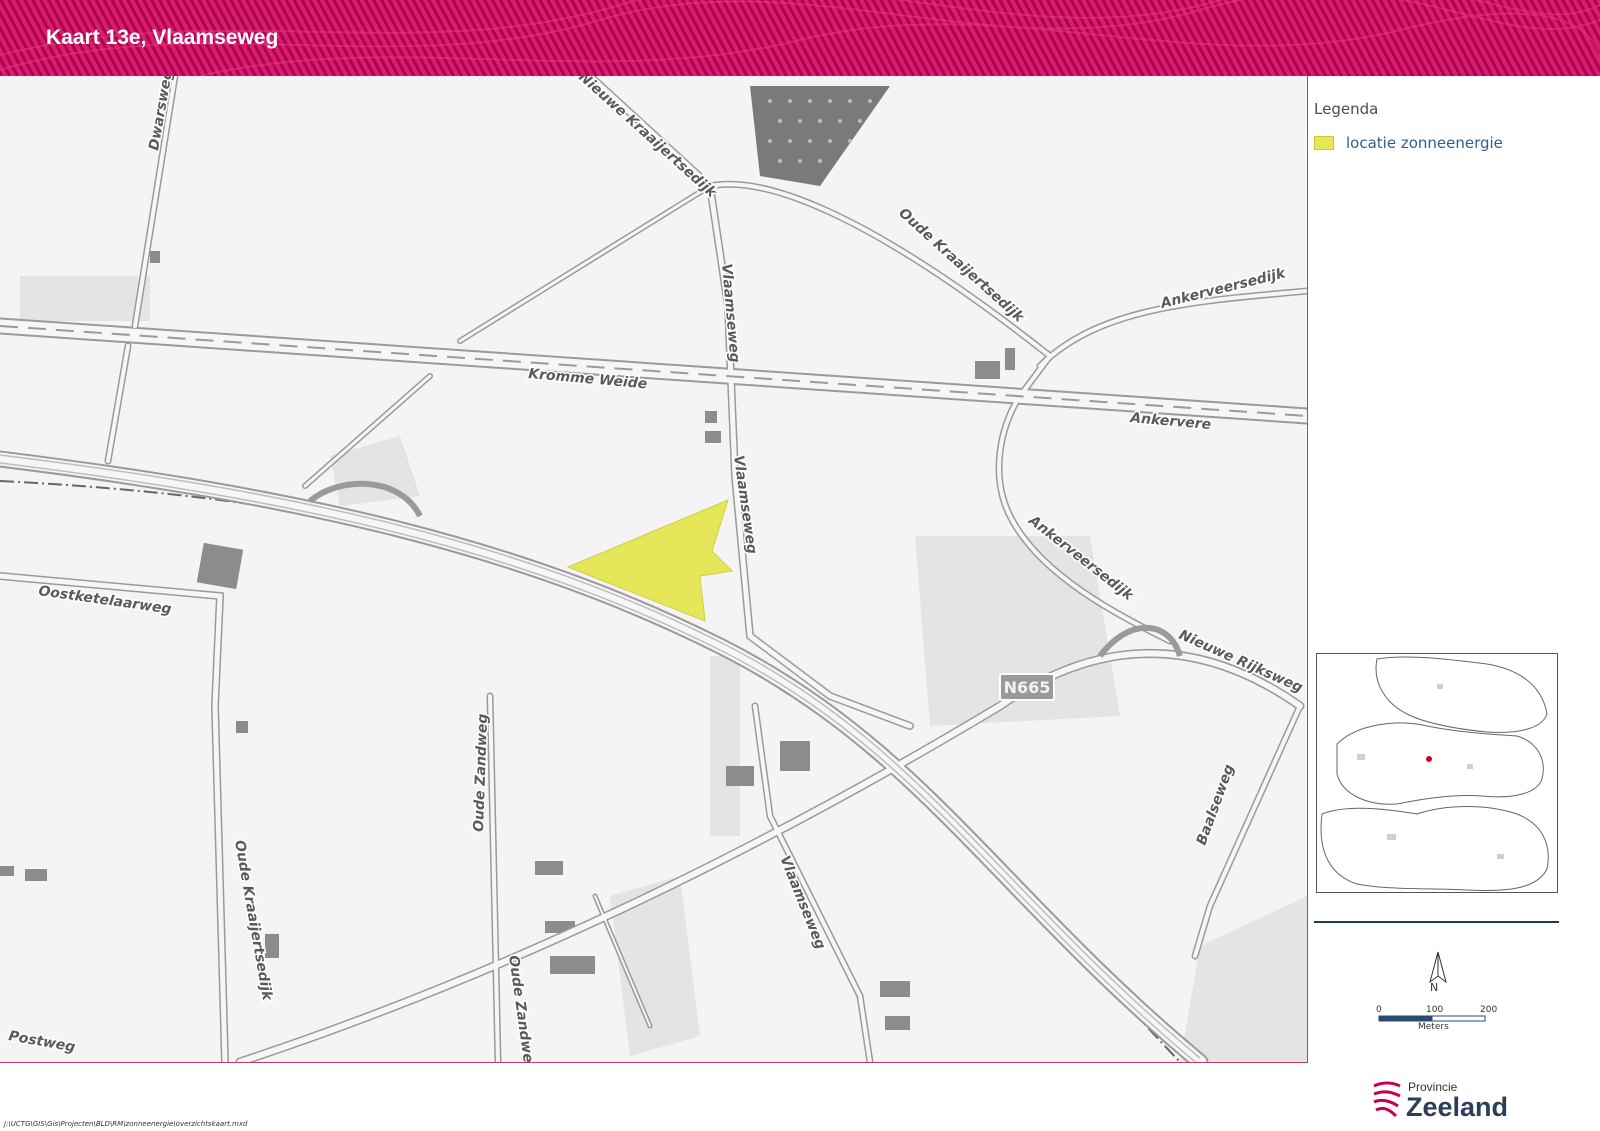 This screenshot has height=1131, width=1600. I want to click on road-label-oude-zandweg-north: Oude Zandweg, so click(481, 772).